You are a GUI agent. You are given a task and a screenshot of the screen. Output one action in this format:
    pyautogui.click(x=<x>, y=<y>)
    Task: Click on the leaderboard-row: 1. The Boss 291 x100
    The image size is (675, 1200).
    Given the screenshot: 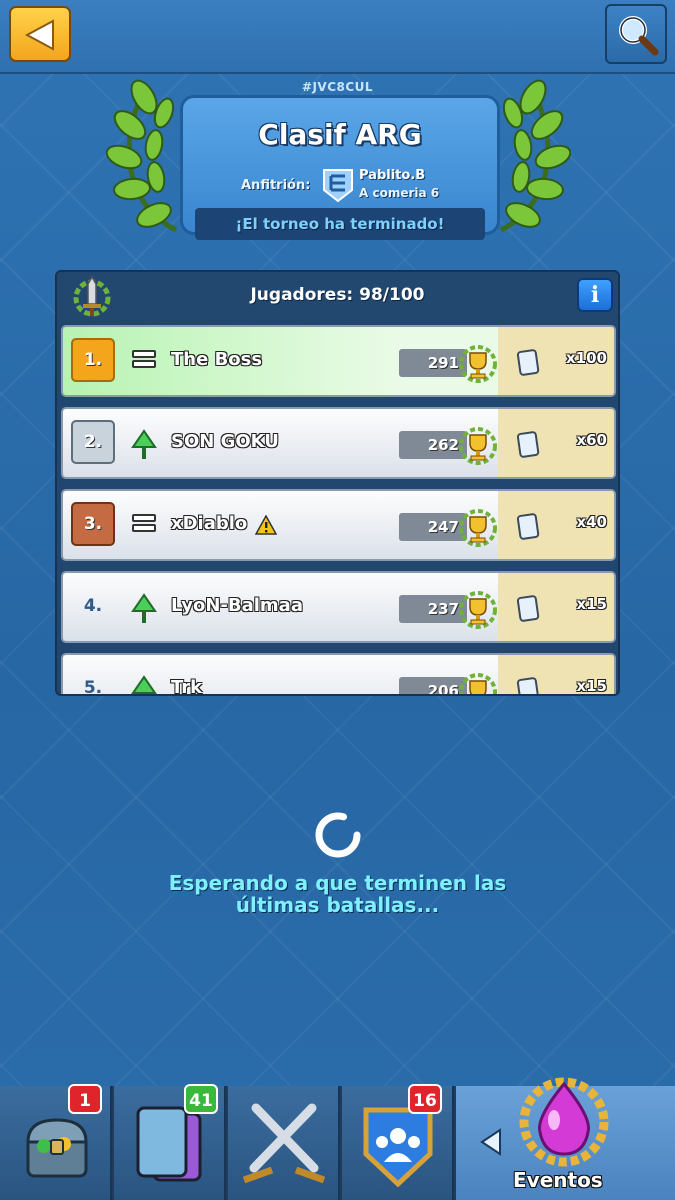 What is the action you would take?
    pyautogui.click(x=338, y=361)
    